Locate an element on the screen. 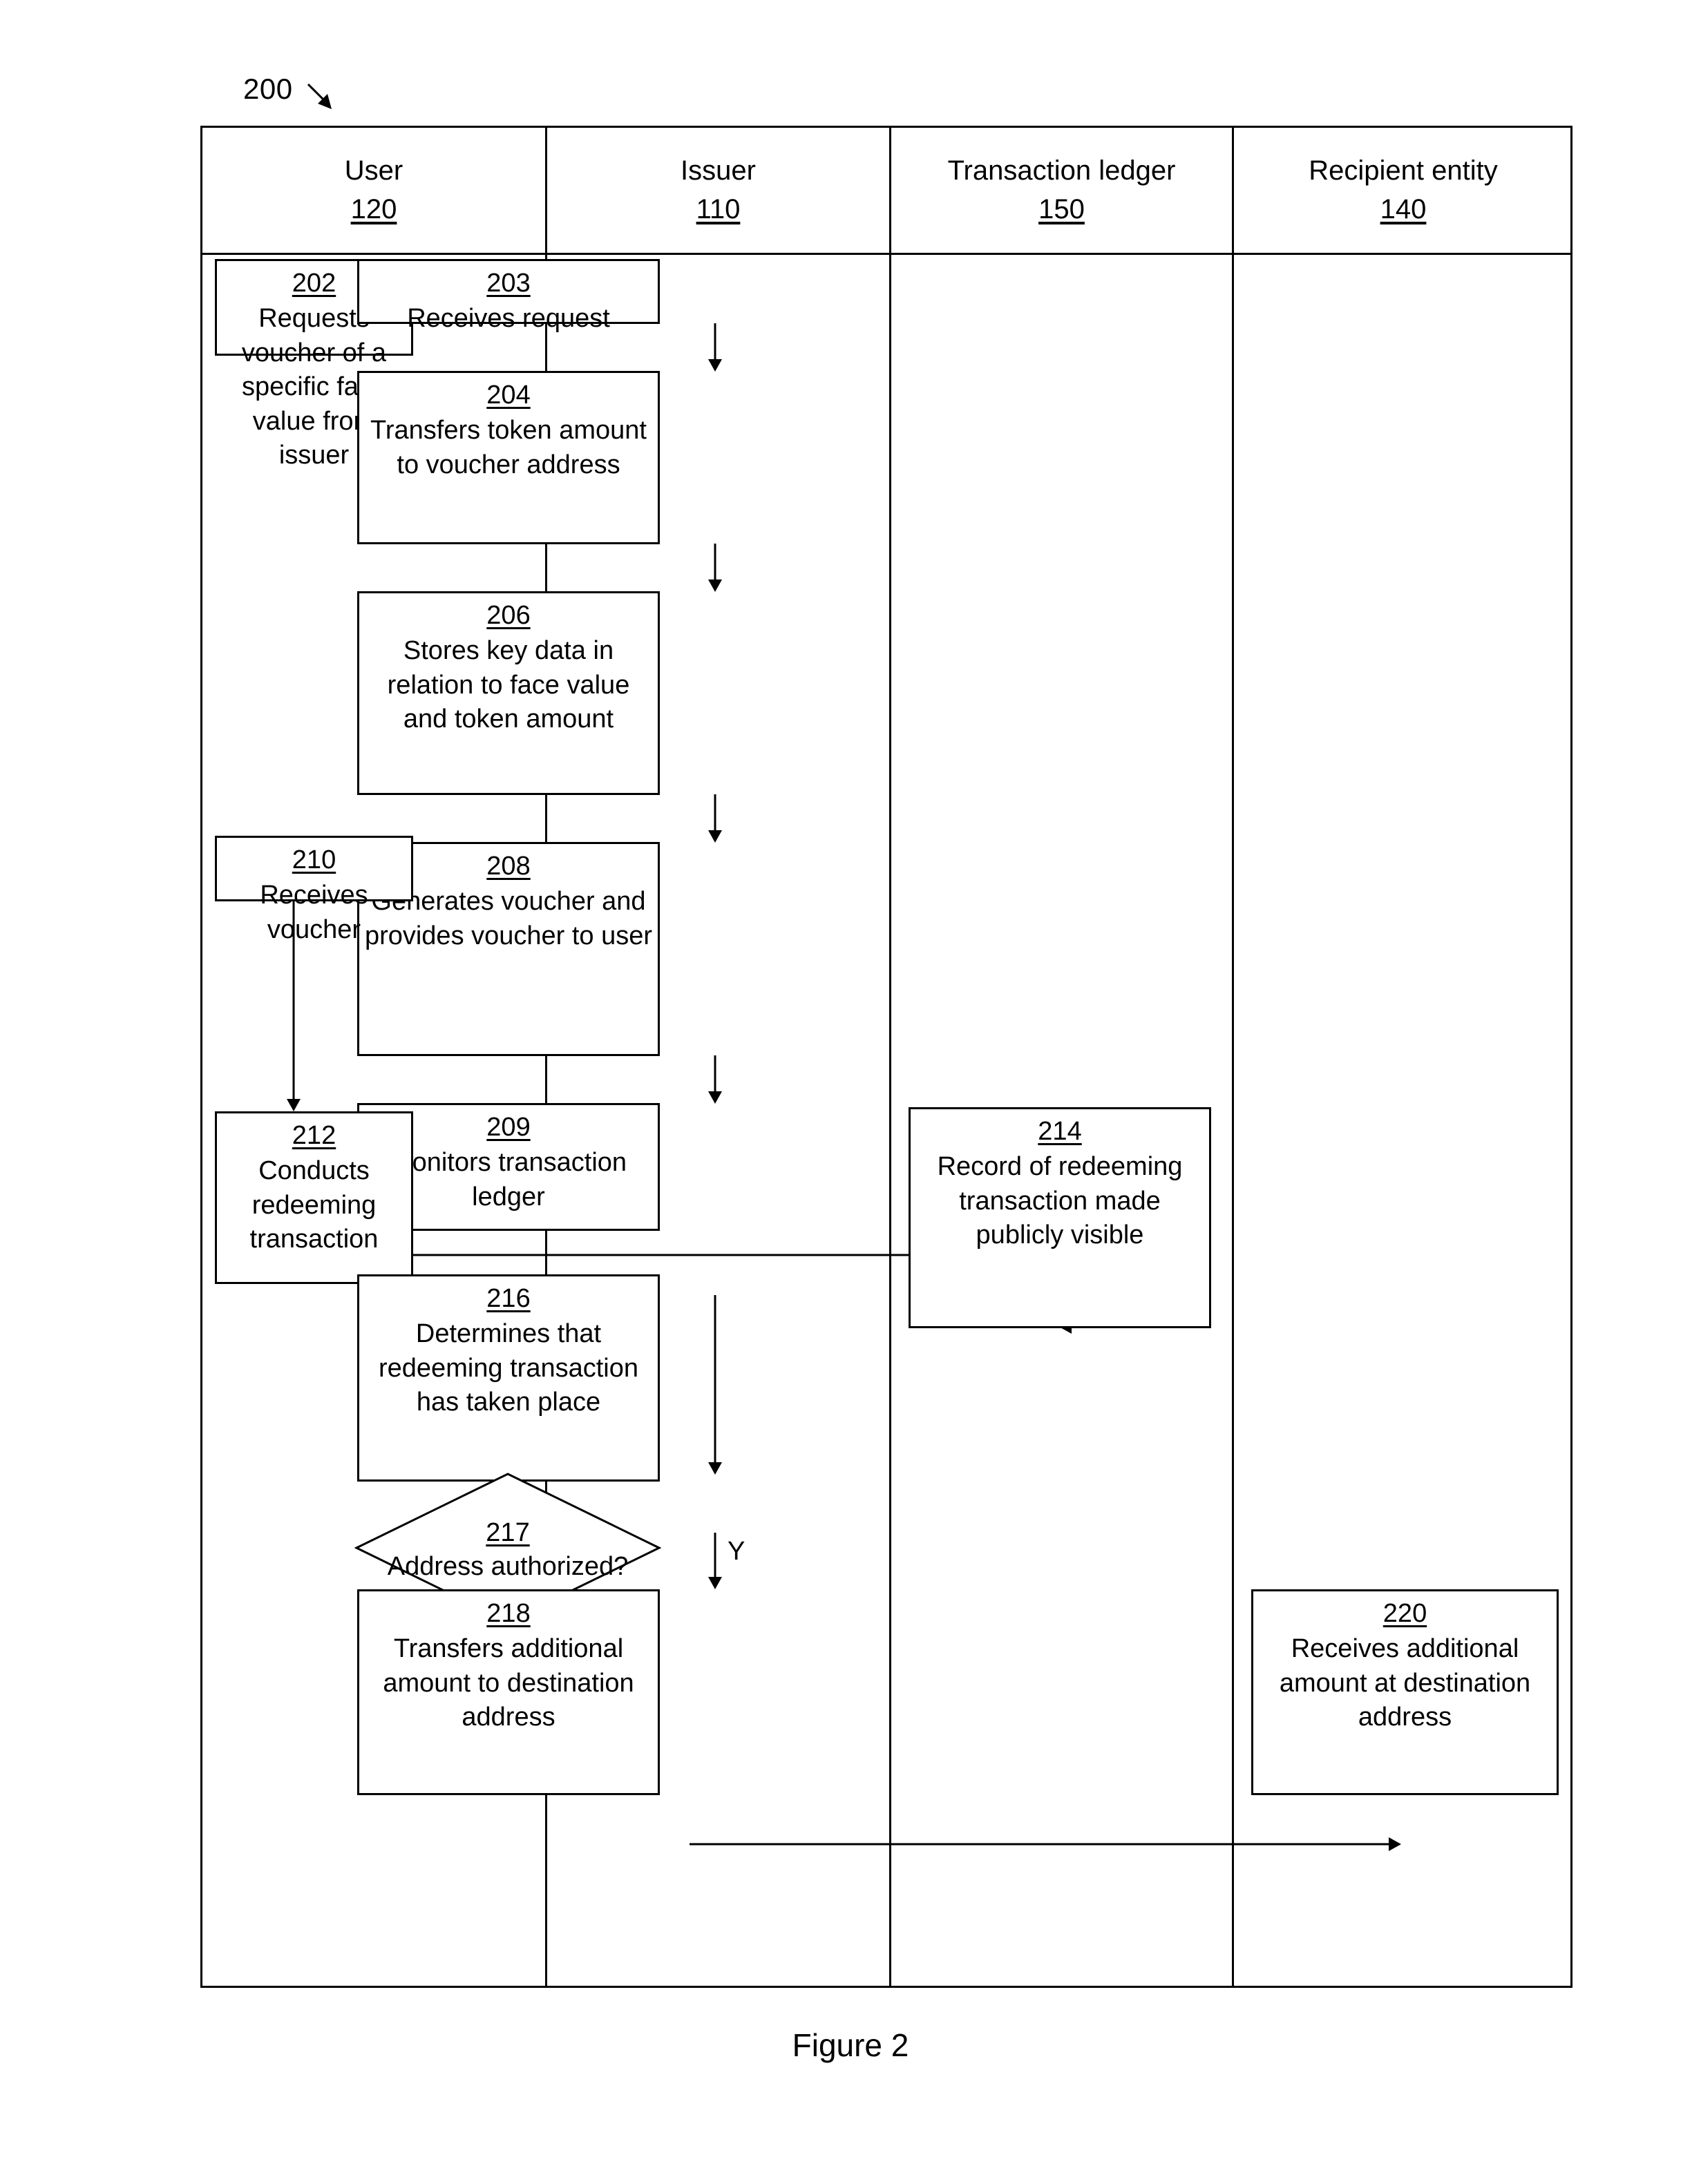 The image size is (1701, 2184). lane-title-transaction-ledger: Transaction ledger is located at coordinates (1061, 170).